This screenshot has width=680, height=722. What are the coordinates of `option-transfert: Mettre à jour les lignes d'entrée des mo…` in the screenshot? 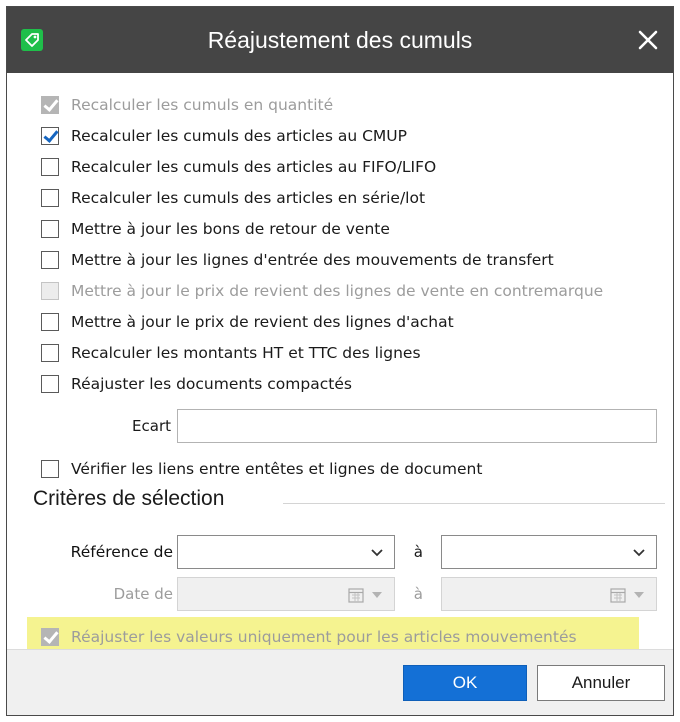 It's located at (297, 260).